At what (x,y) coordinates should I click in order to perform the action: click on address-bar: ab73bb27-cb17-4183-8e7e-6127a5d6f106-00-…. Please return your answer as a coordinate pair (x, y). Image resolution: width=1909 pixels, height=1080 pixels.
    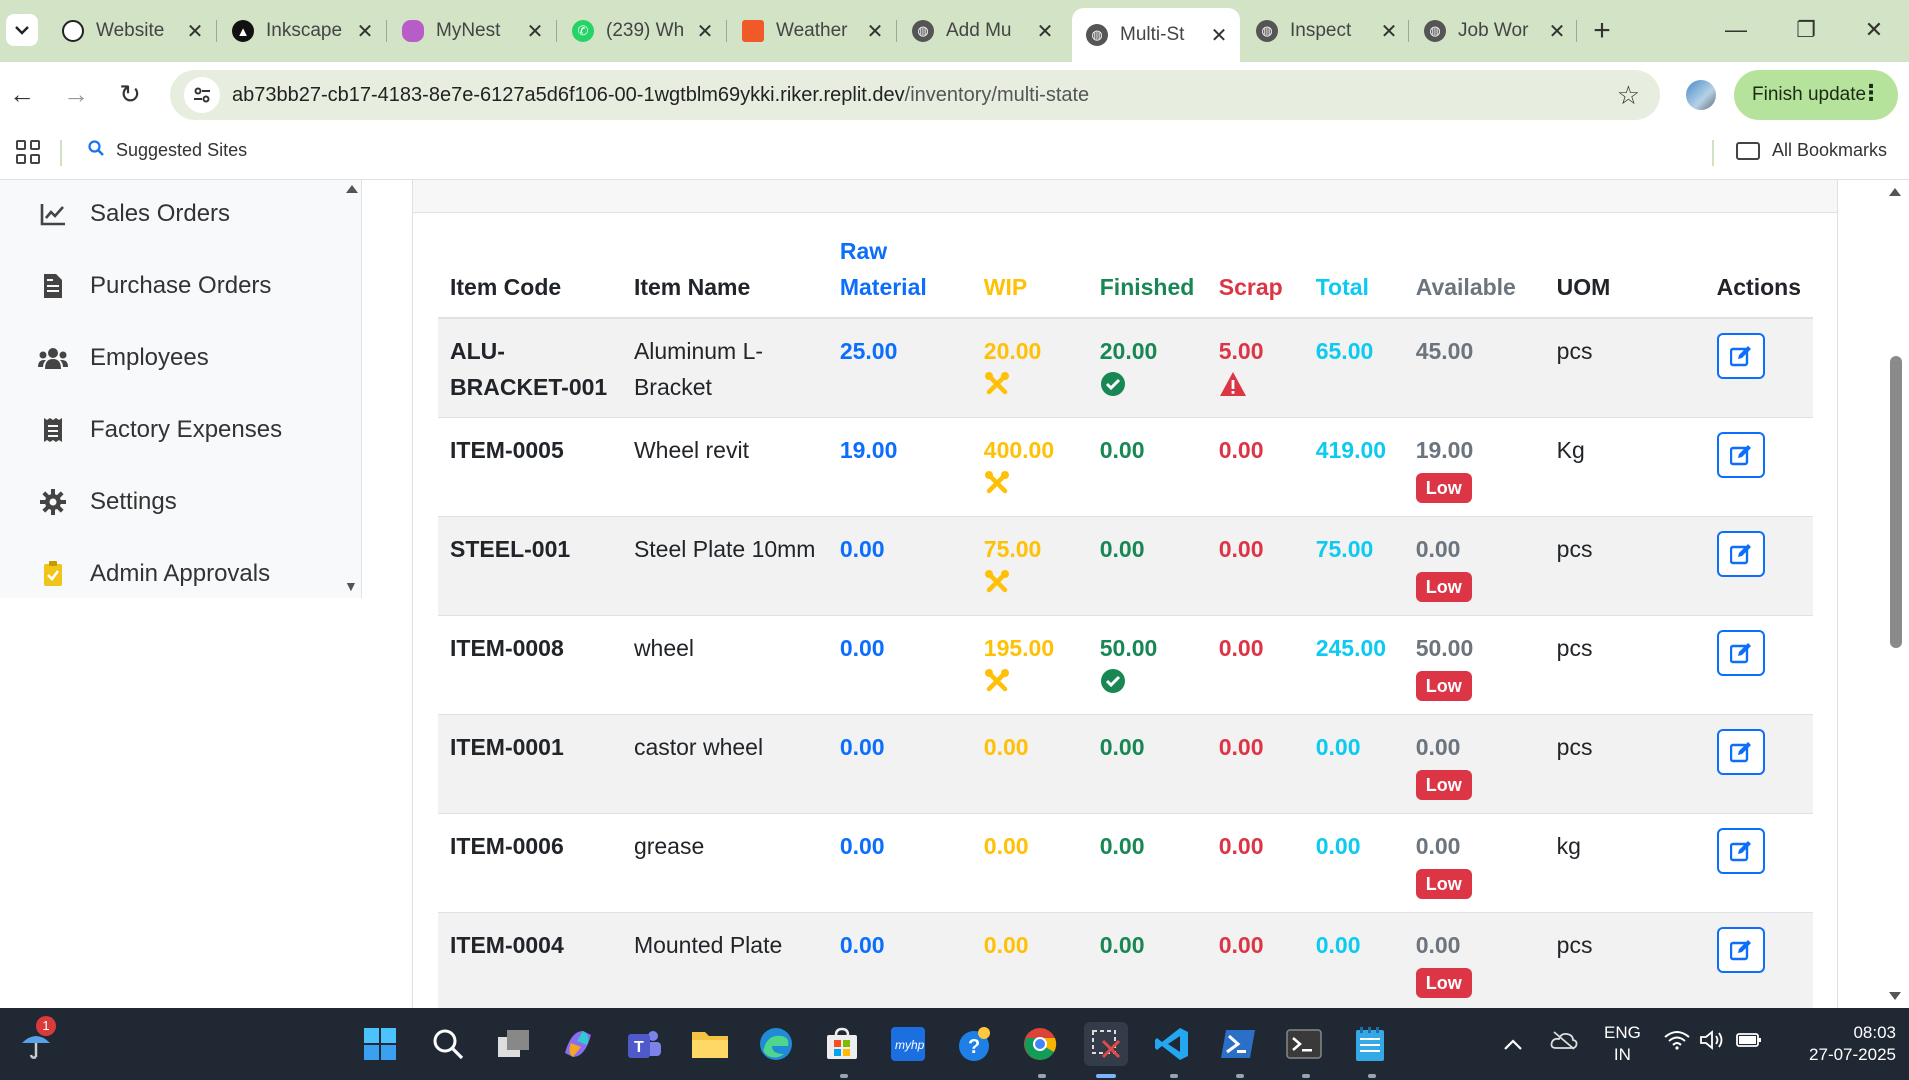
    Looking at the image, I should click on (915, 95).